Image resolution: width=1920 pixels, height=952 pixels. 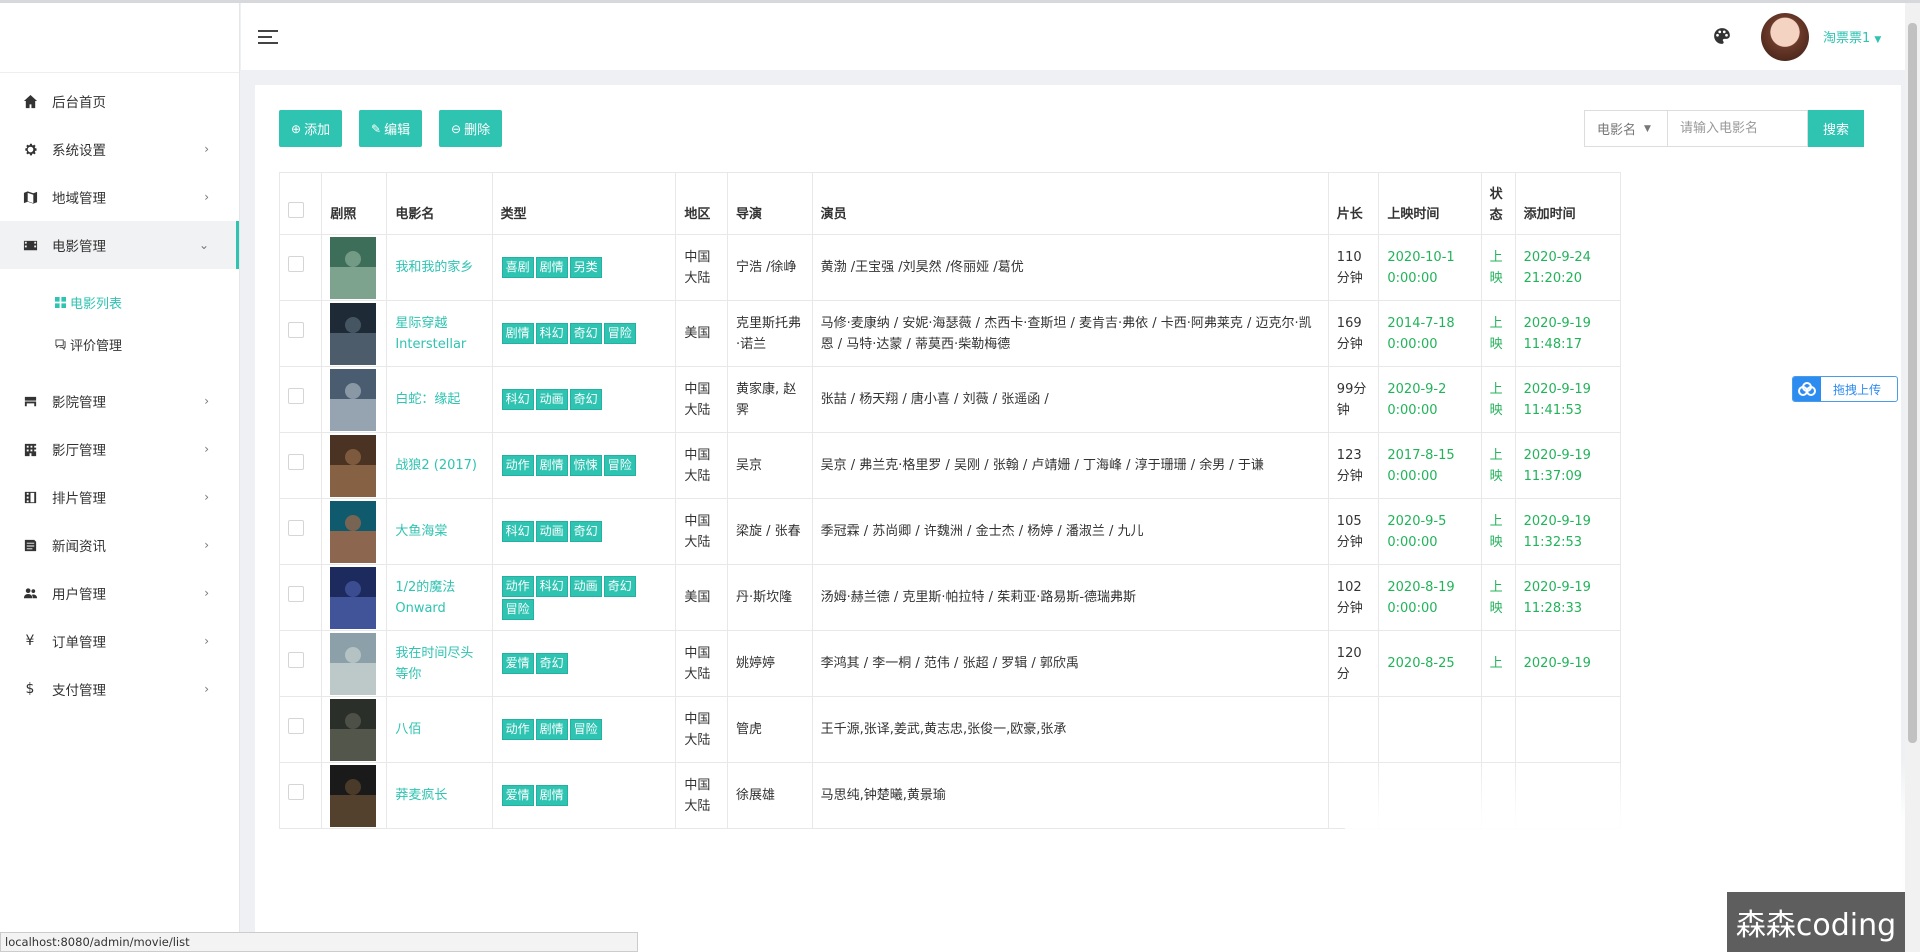 What do you see at coordinates (119, 401) in the screenshot?
I see `sidebar-item-cinemas: 影院管理 ›` at bounding box center [119, 401].